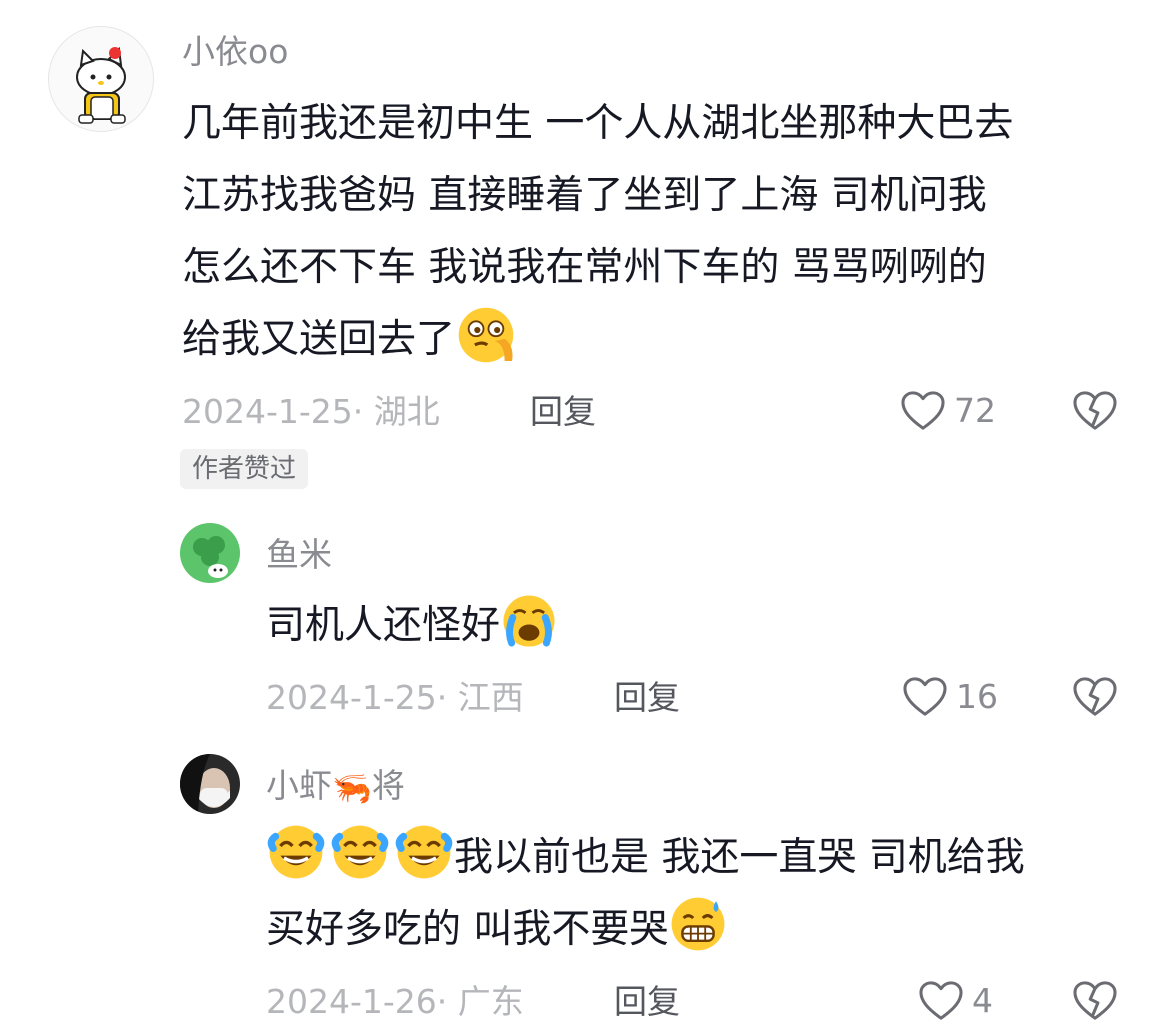 This screenshot has width=1170, height=1029. I want to click on username-text: 将, so click(388, 785).